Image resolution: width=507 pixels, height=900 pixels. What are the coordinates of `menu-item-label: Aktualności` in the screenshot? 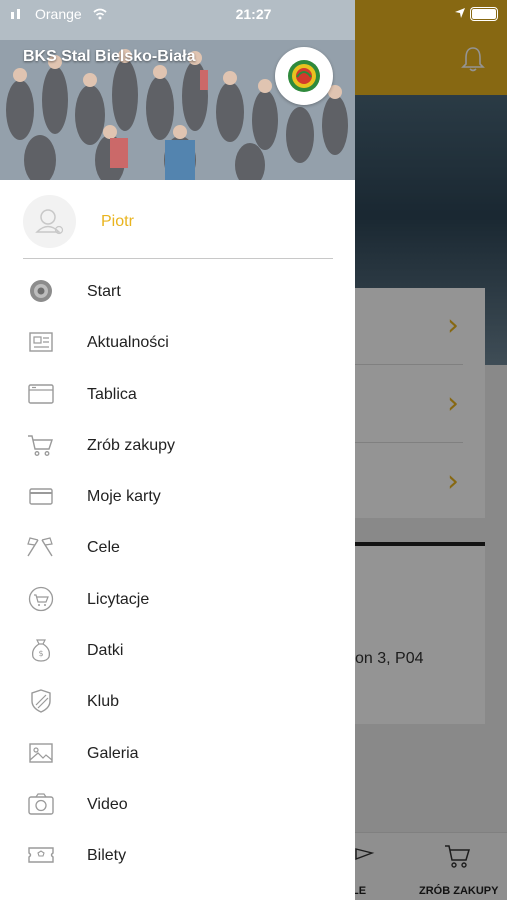 It's located at (128, 343).